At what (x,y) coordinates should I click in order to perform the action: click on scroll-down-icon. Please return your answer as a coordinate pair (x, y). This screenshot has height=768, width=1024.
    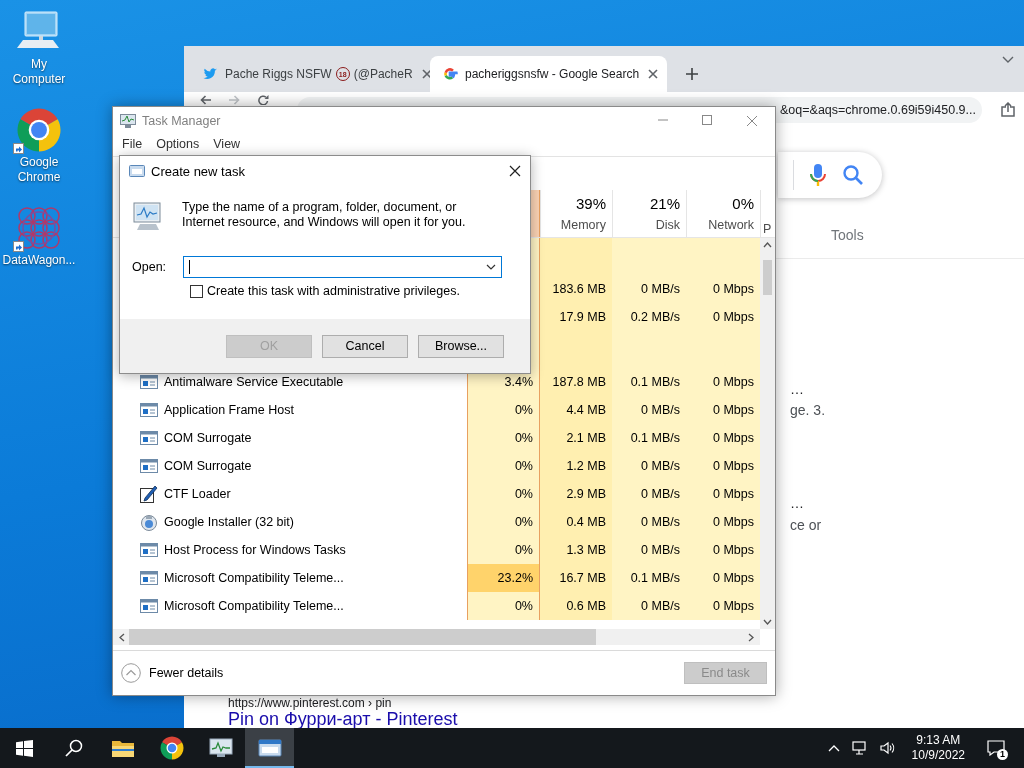
    Looking at the image, I should click on (767, 622).